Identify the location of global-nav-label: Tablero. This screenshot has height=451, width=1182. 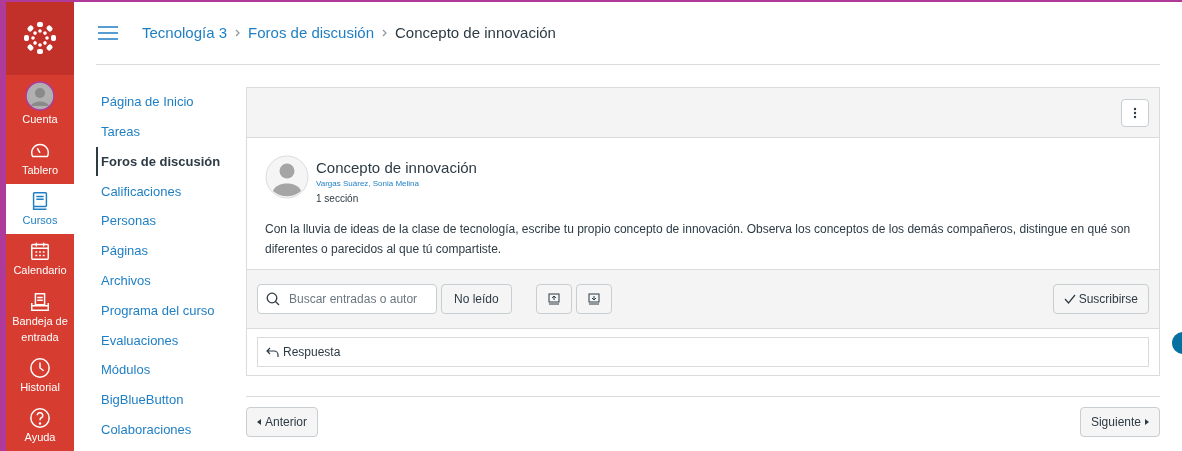
(40, 171).